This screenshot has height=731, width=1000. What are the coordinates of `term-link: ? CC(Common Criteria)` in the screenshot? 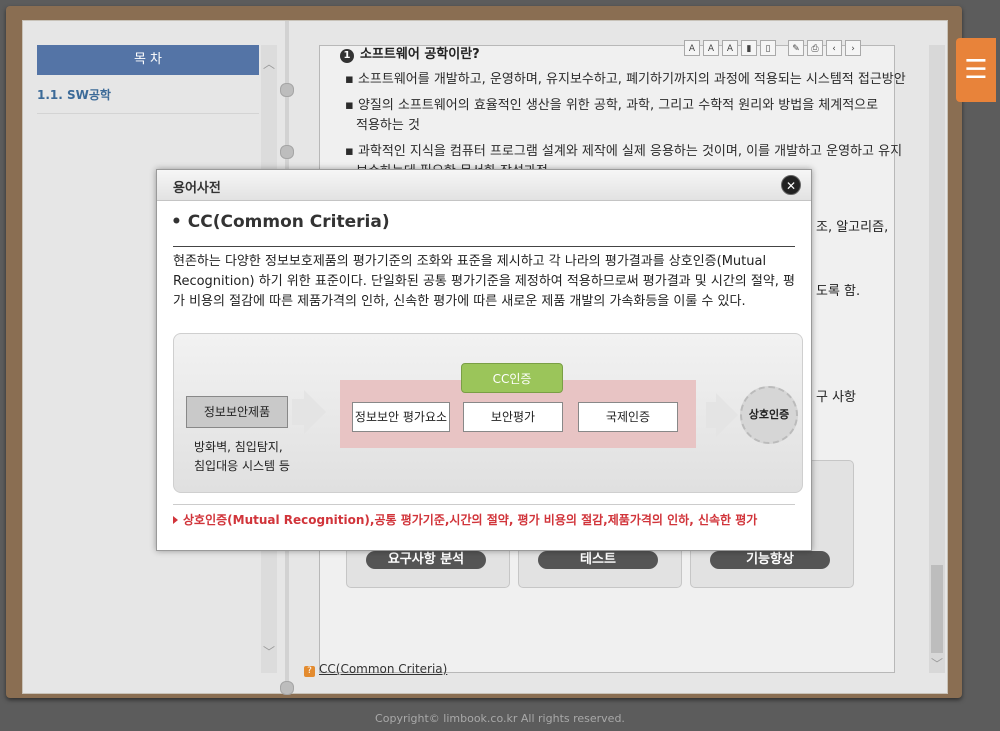 It's located at (375, 669).